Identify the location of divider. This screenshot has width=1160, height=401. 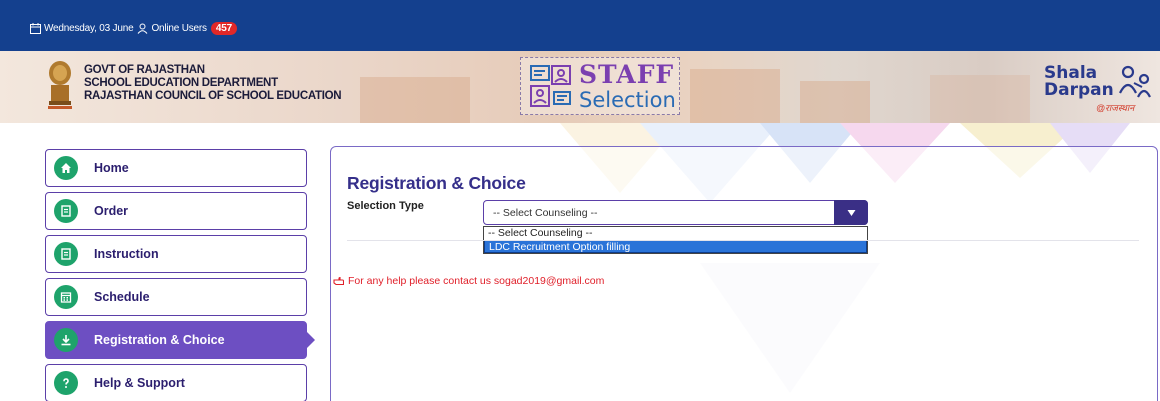
(743, 240).